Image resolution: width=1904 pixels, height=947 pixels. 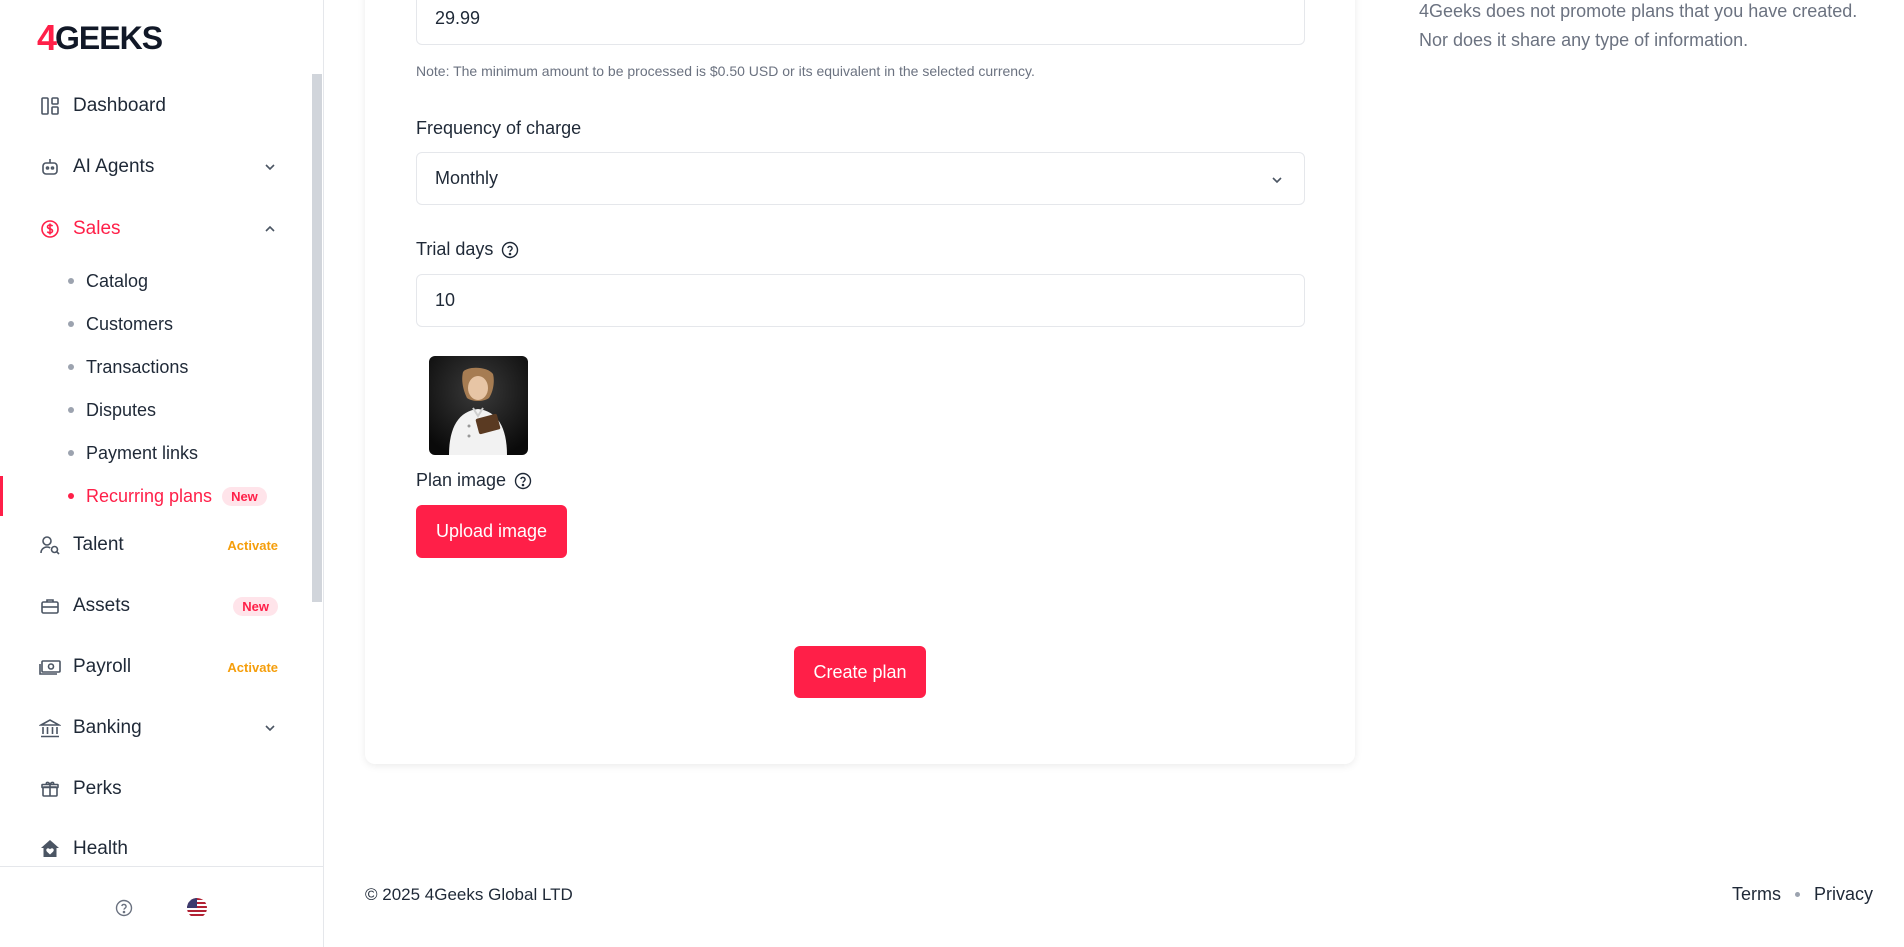 What do you see at coordinates (107, 727) in the screenshot?
I see `sidebar-item-label: Banking` at bounding box center [107, 727].